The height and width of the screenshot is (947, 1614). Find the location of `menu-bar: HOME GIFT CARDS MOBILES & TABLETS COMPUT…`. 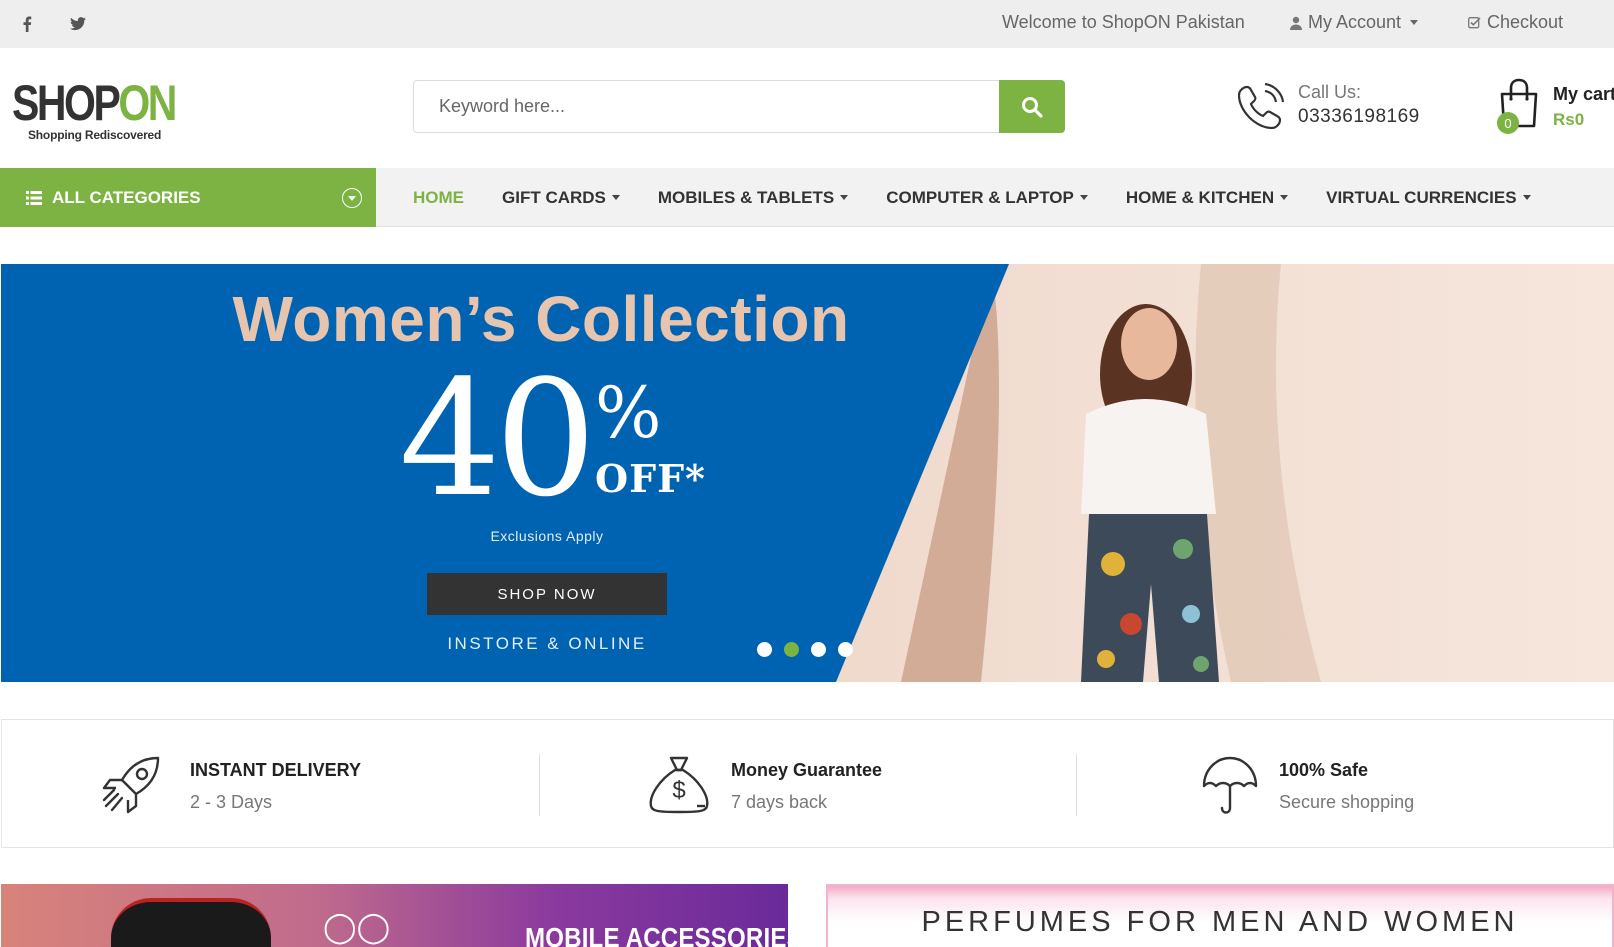

menu-bar: HOME GIFT CARDS MOBILES & TABLETS COMPUT… is located at coordinates (991, 197).